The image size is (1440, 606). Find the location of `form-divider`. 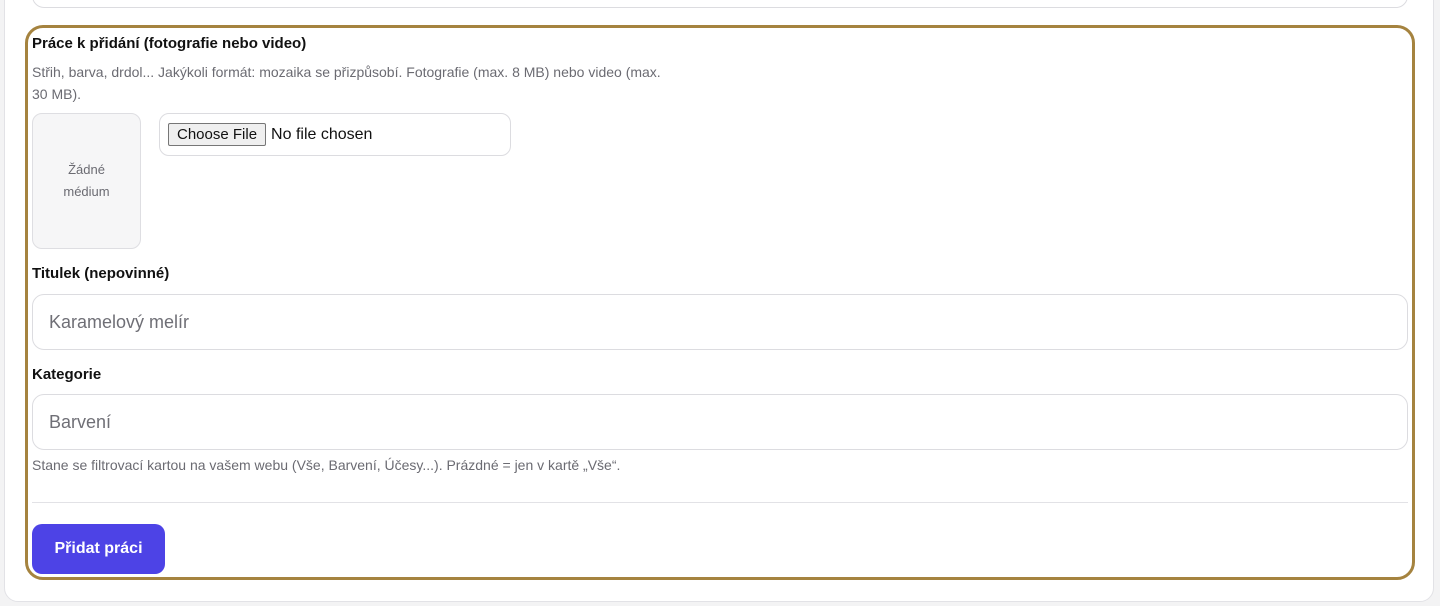

form-divider is located at coordinates (720, 502).